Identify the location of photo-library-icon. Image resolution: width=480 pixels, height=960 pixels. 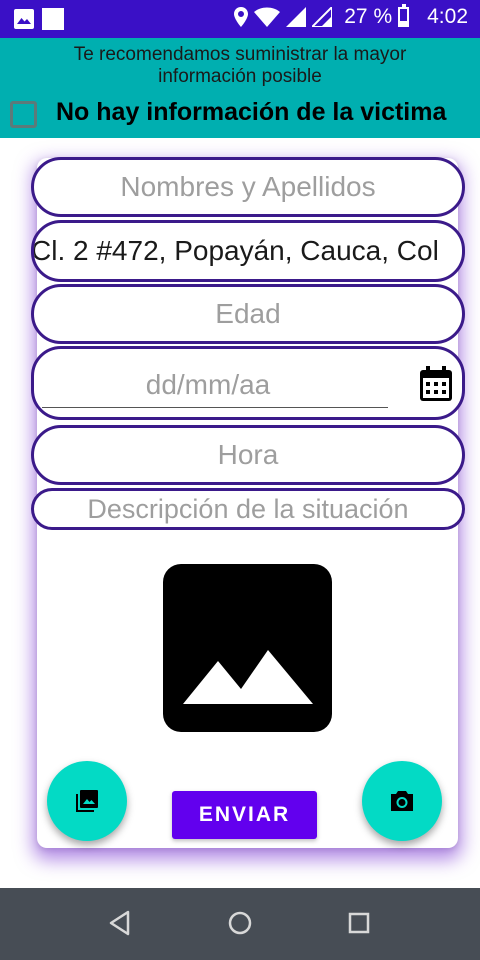
(87, 801).